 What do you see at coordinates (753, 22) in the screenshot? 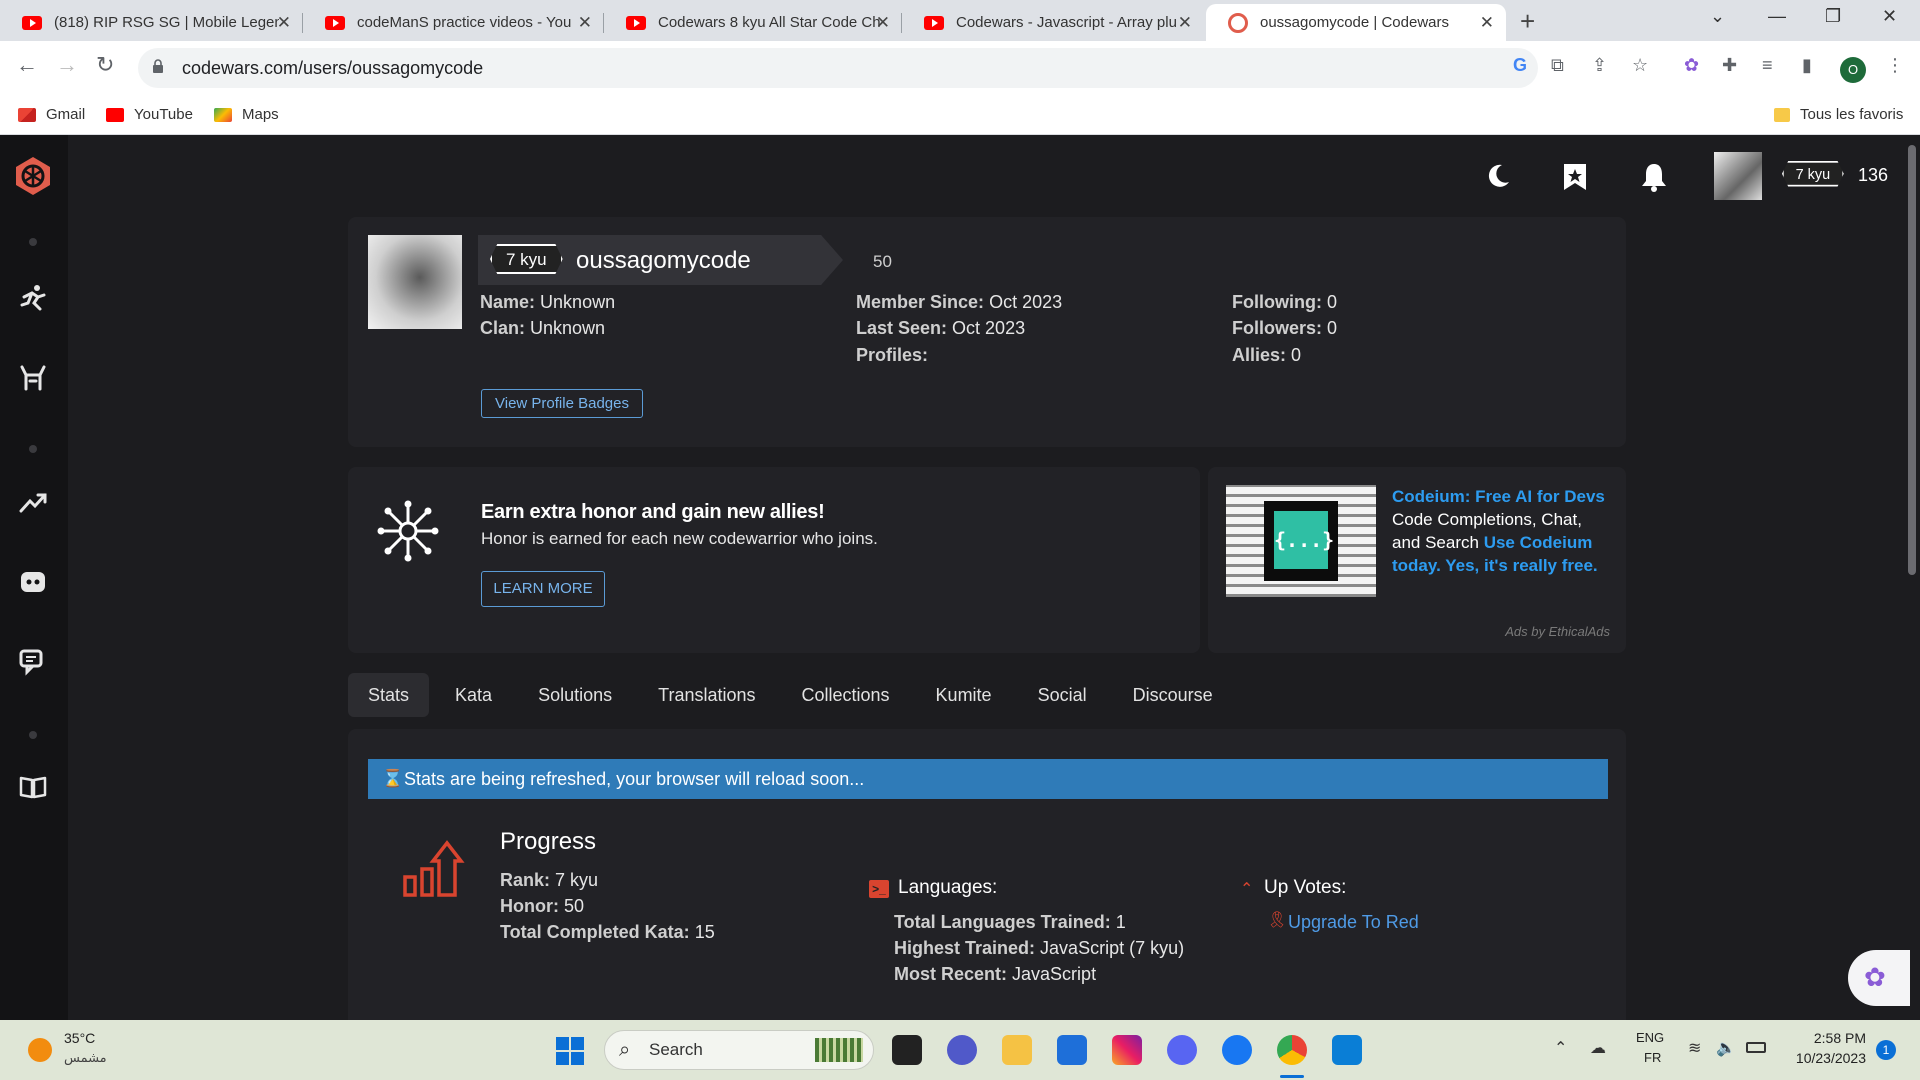
I see `browser-tab-3: Codewars 8 kyu All Star Code Ch ✕` at bounding box center [753, 22].